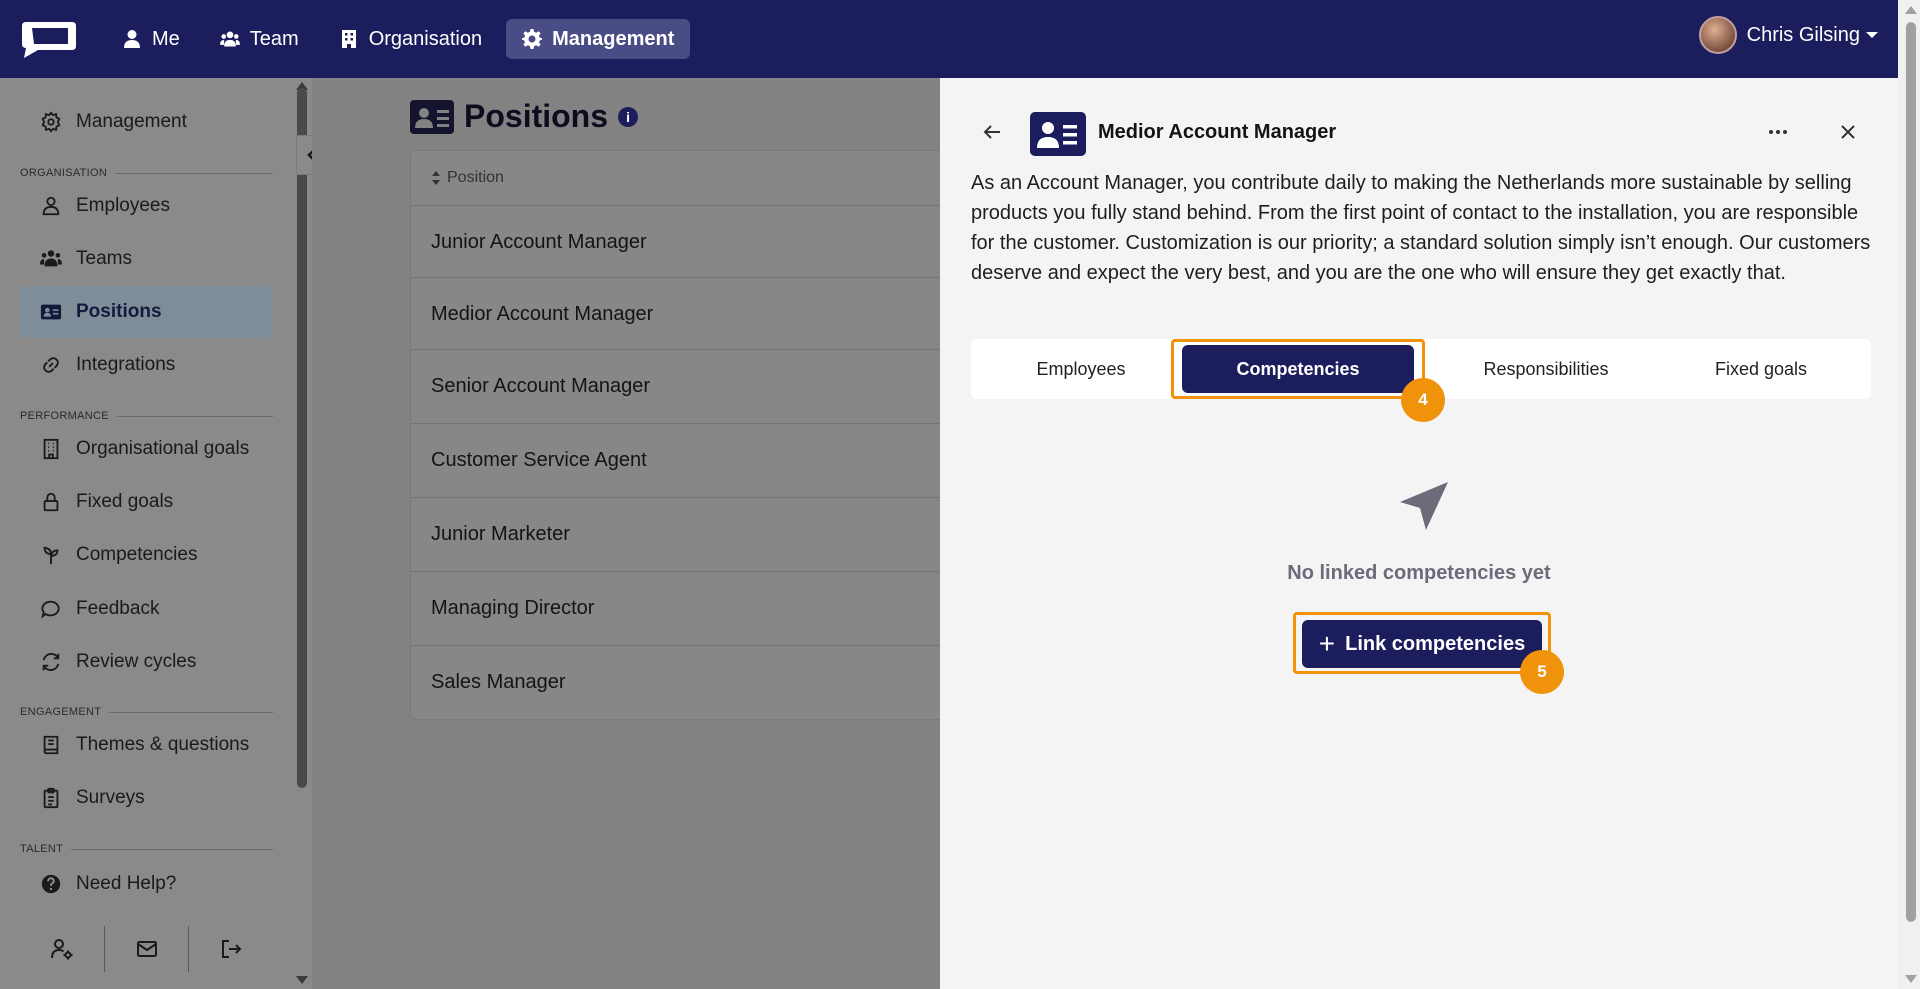 The image size is (1920, 989). I want to click on user-menu: Chris Gilsing, so click(1788, 35).